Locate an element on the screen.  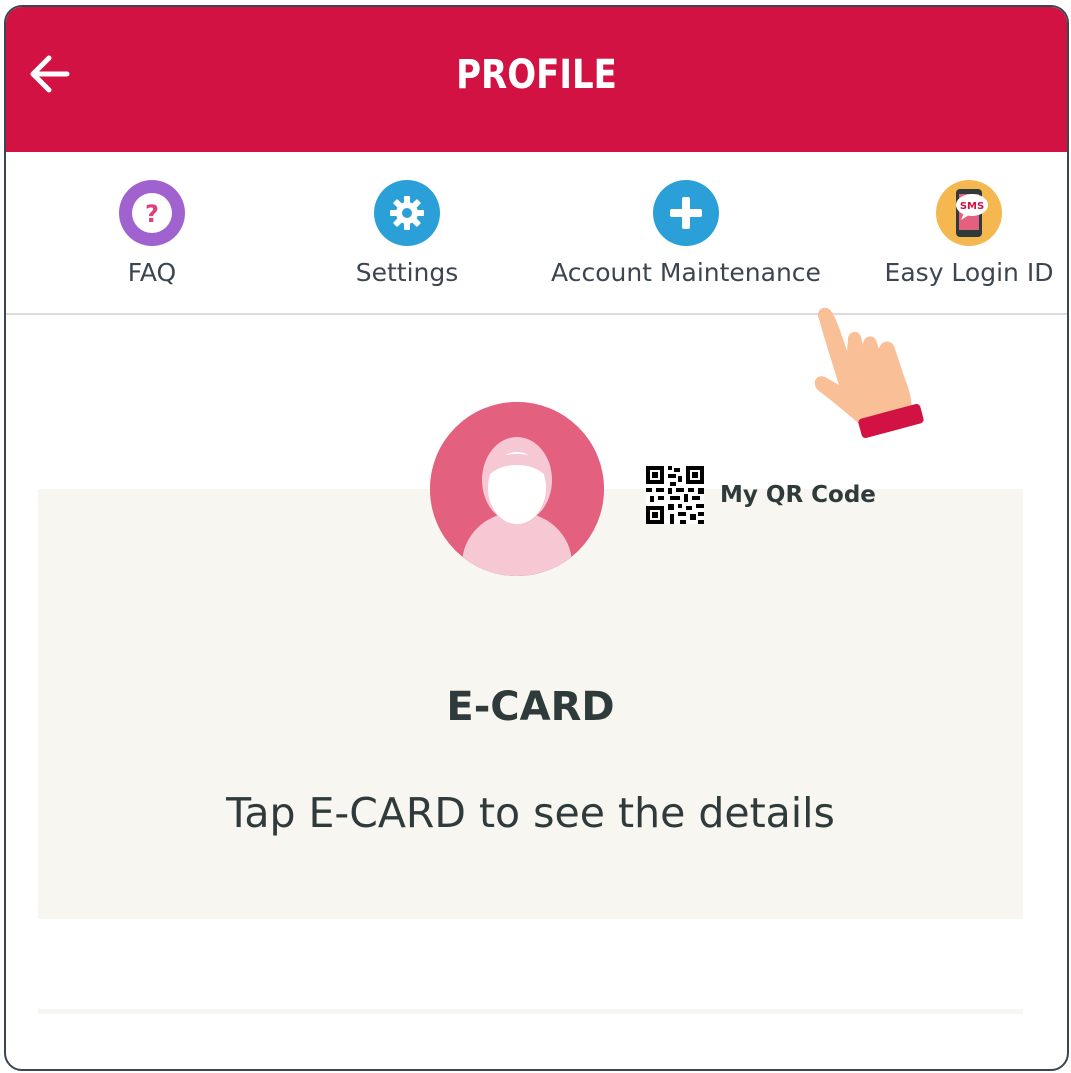
qr-code-label: My QR Code is located at coordinates (798, 495).